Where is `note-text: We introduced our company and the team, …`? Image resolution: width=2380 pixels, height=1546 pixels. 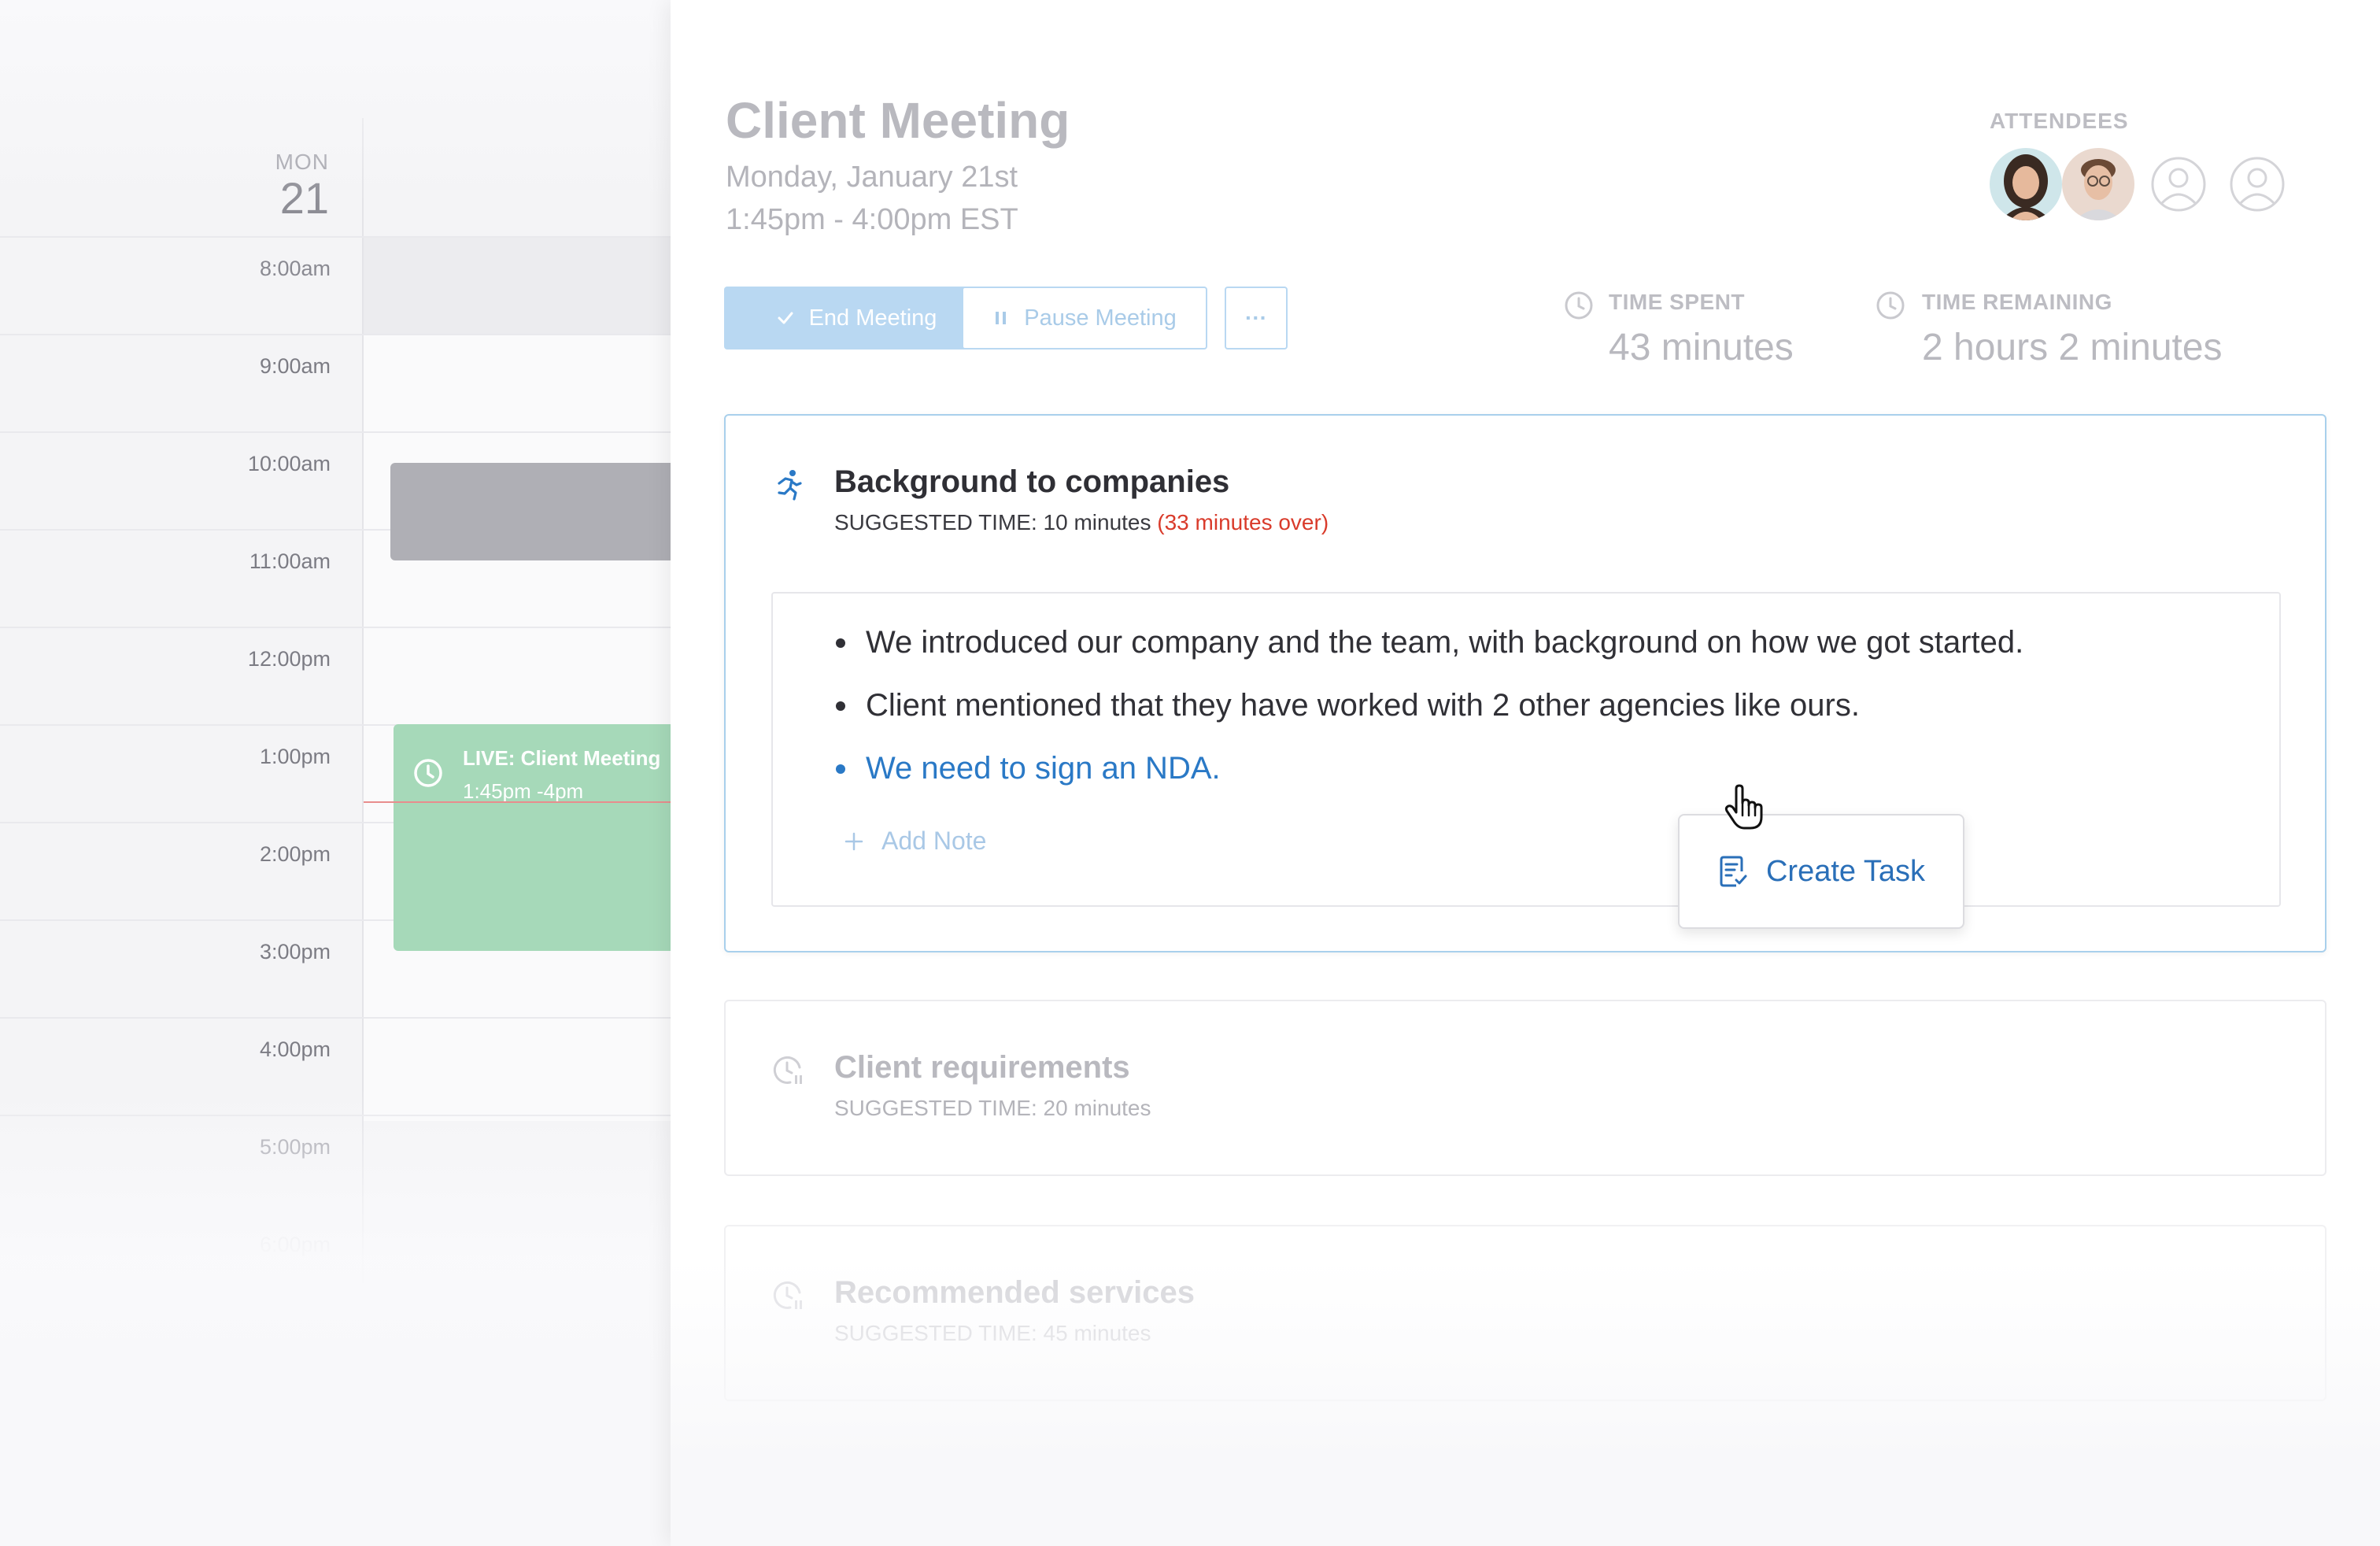
note-text: We introduced our company and the team, … is located at coordinates (1445, 642).